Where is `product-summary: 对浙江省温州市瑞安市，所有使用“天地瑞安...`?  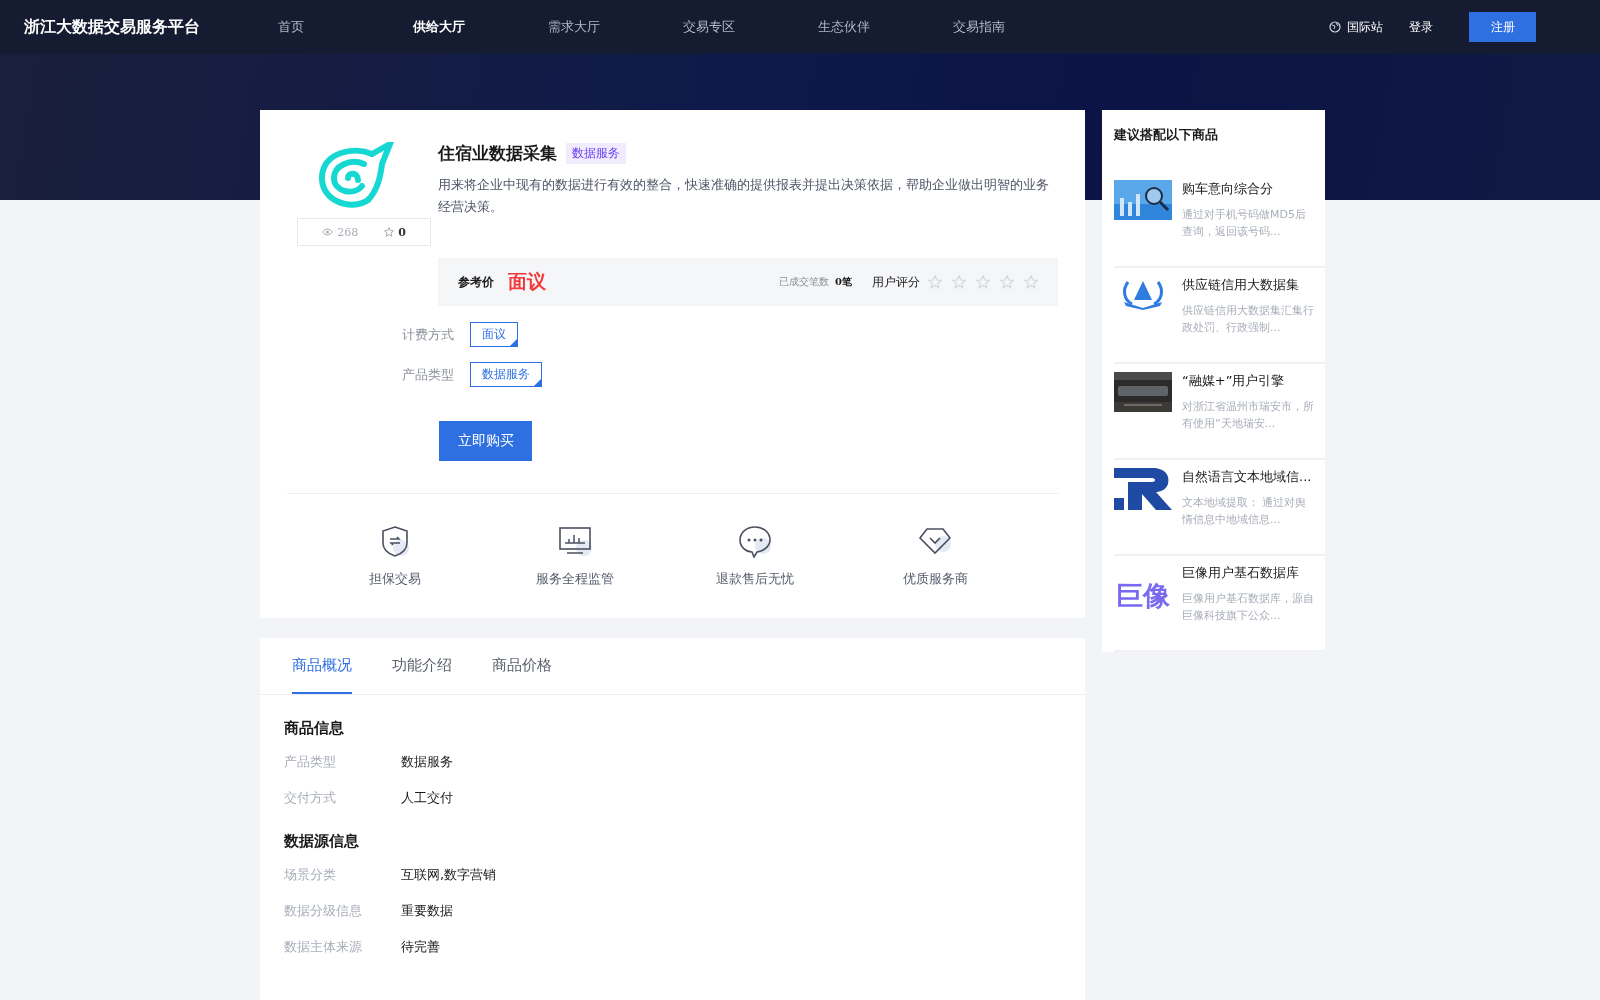
product-summary: 对浙江省温州市瑞安市，所有使用“天地瑞安... is located at coordinates (1248, 415).